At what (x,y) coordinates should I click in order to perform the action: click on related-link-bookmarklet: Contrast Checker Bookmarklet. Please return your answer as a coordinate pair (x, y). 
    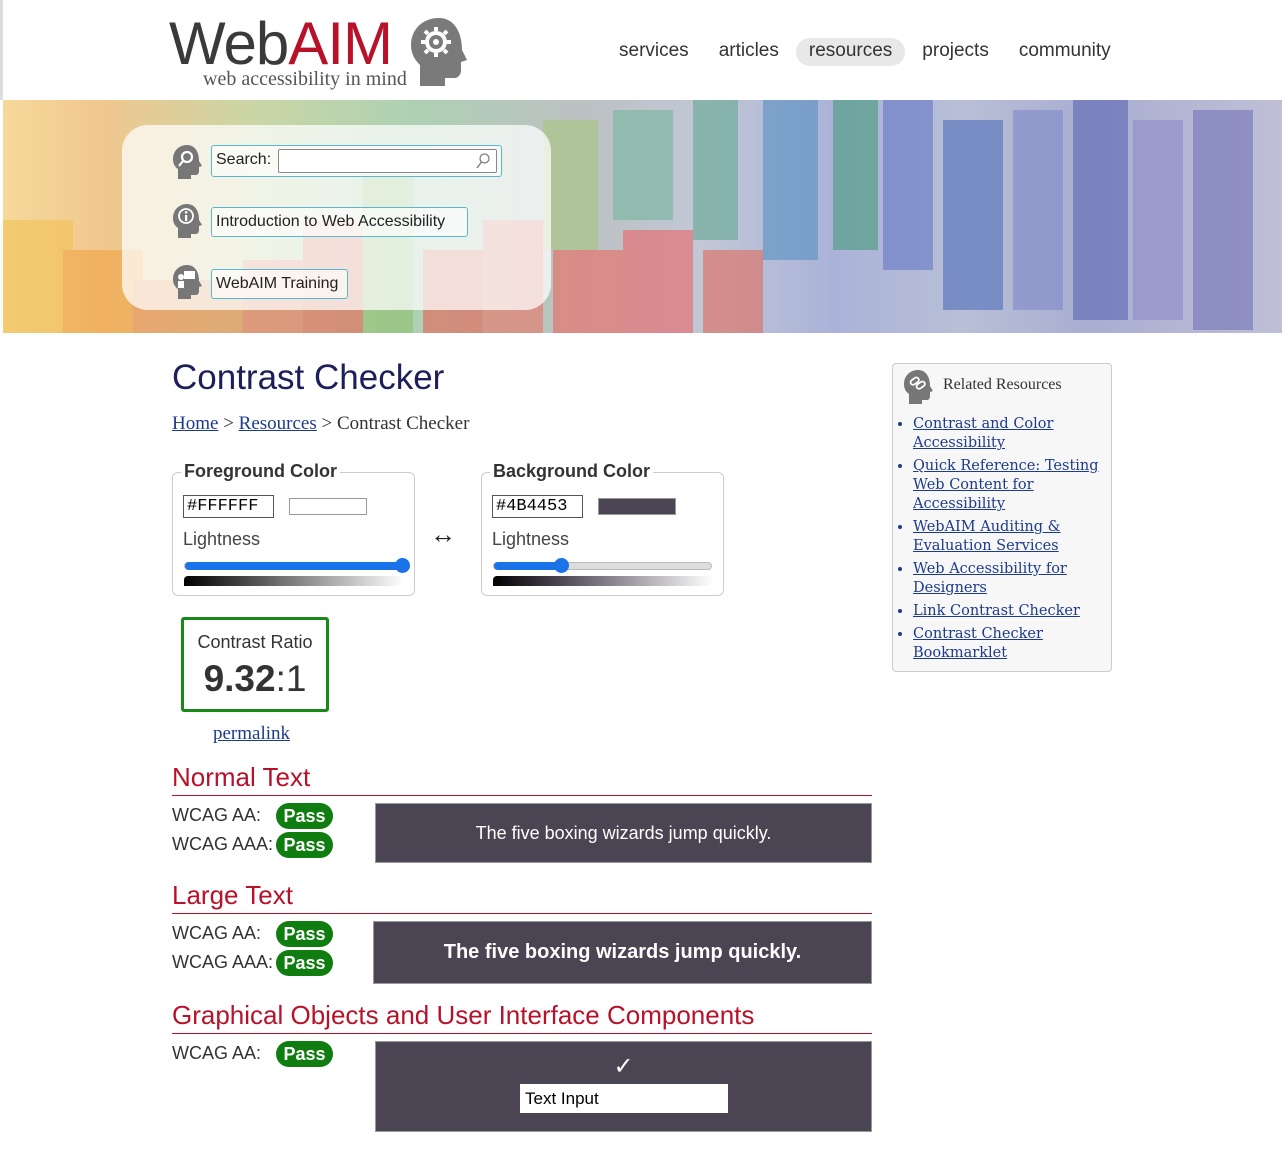
    Looking at the image, I should click on (978, 643).